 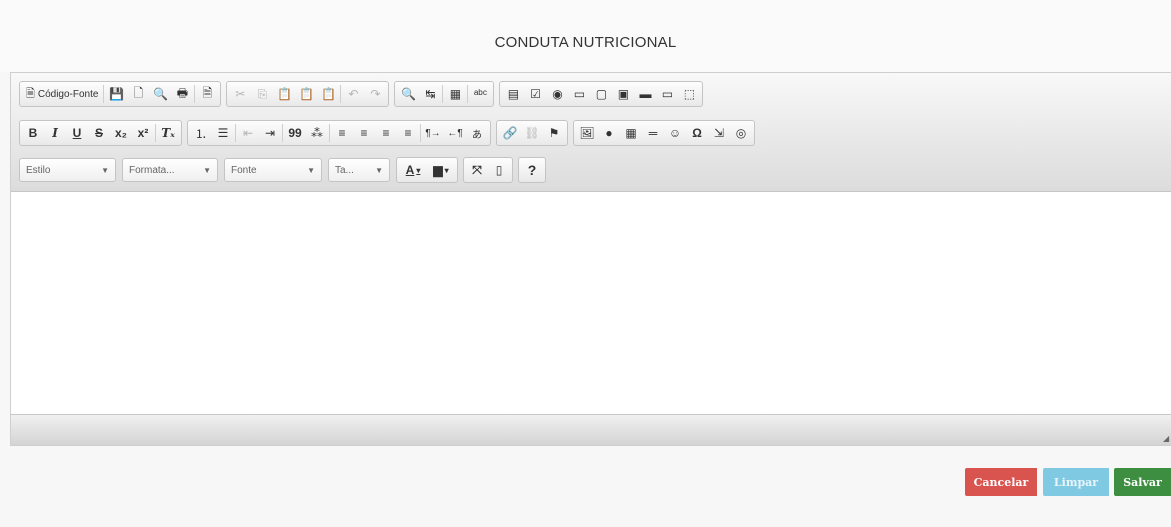 I want to click on button-field-icon: ▬, so click(x=645, y=94).